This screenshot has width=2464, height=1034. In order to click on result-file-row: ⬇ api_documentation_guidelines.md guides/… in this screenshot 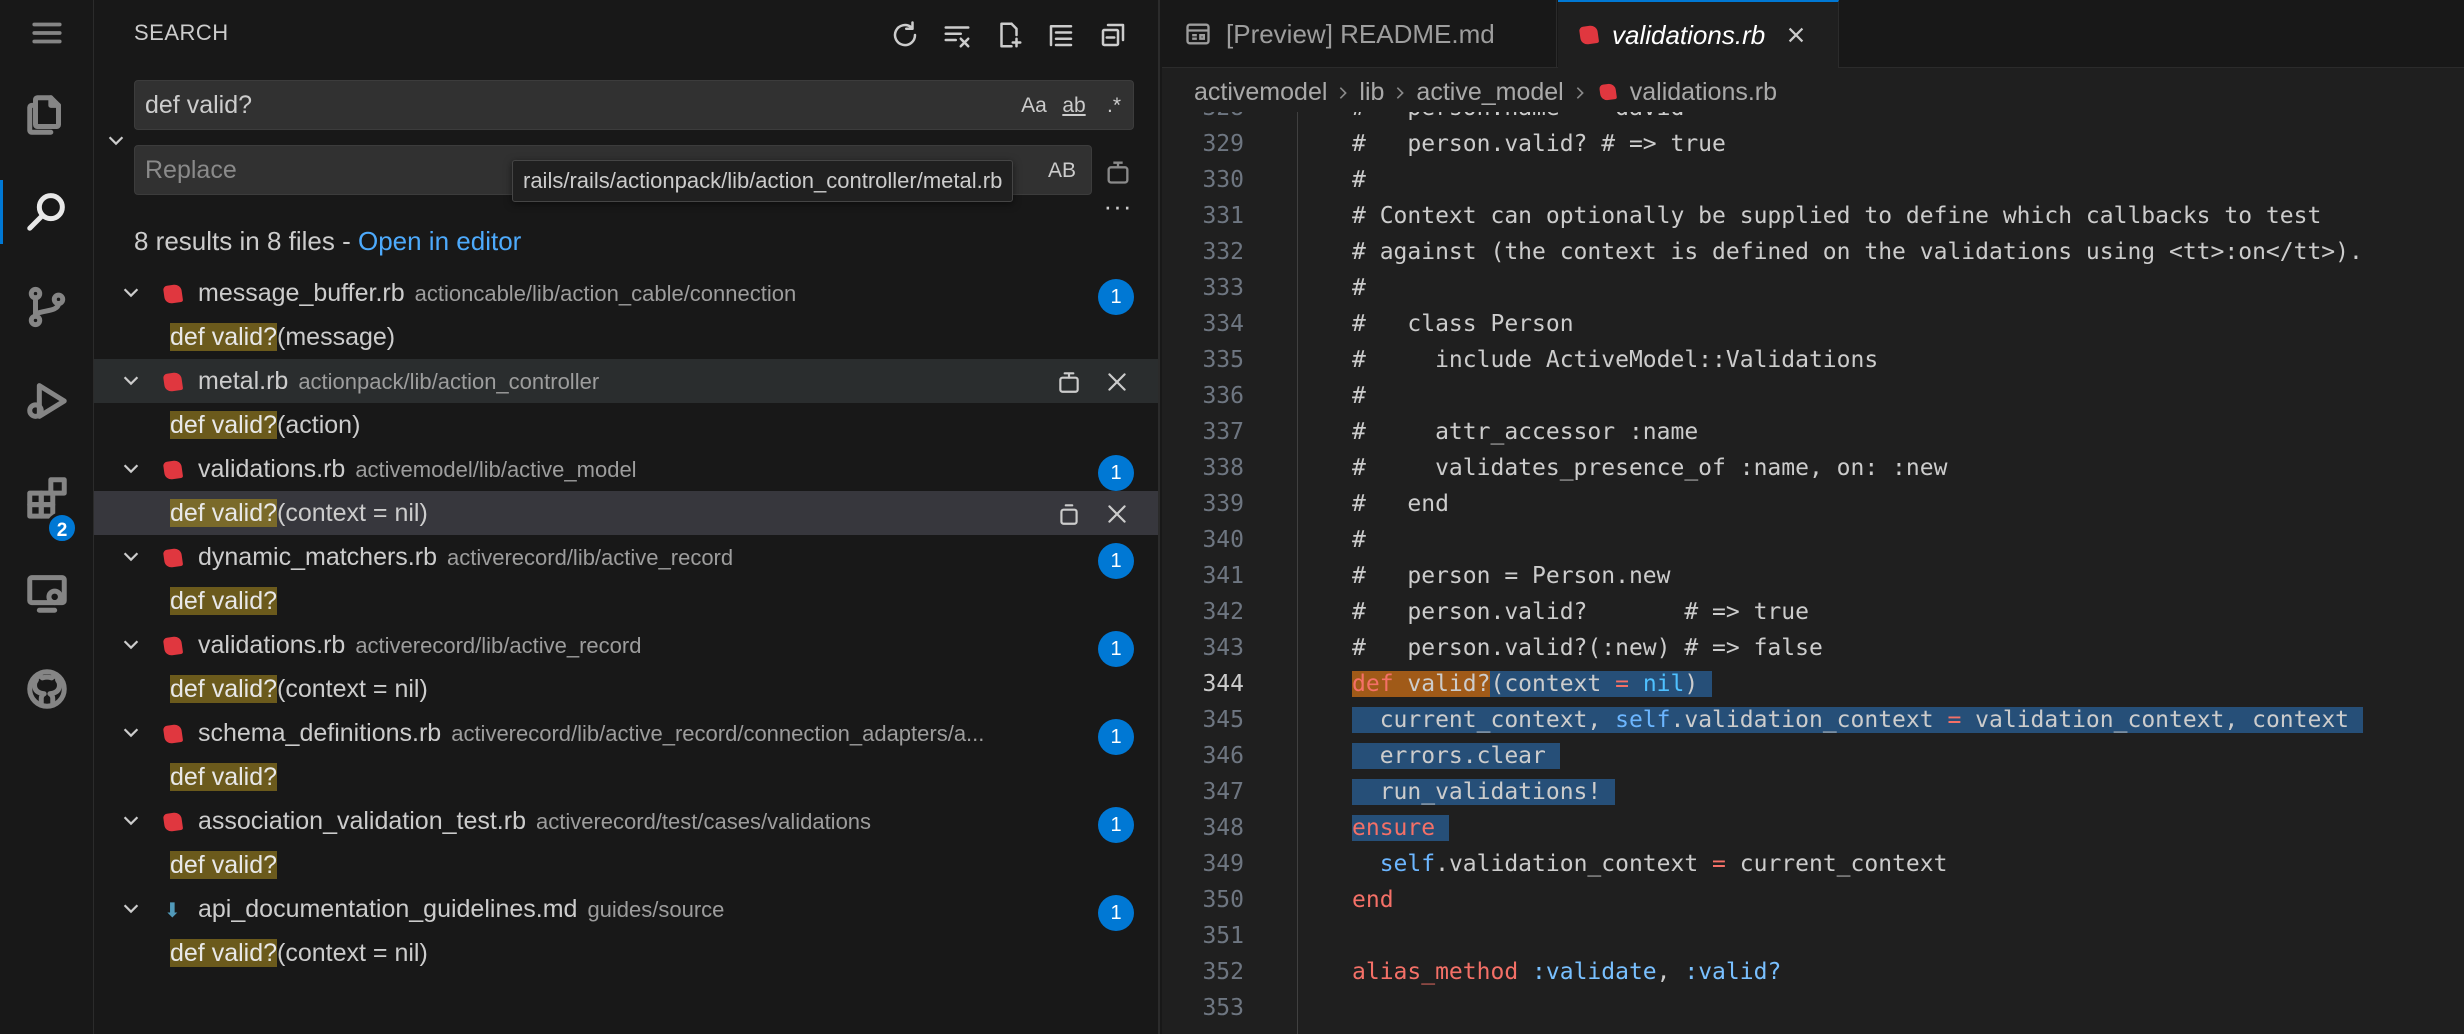, I will do `click(626, 909)`.